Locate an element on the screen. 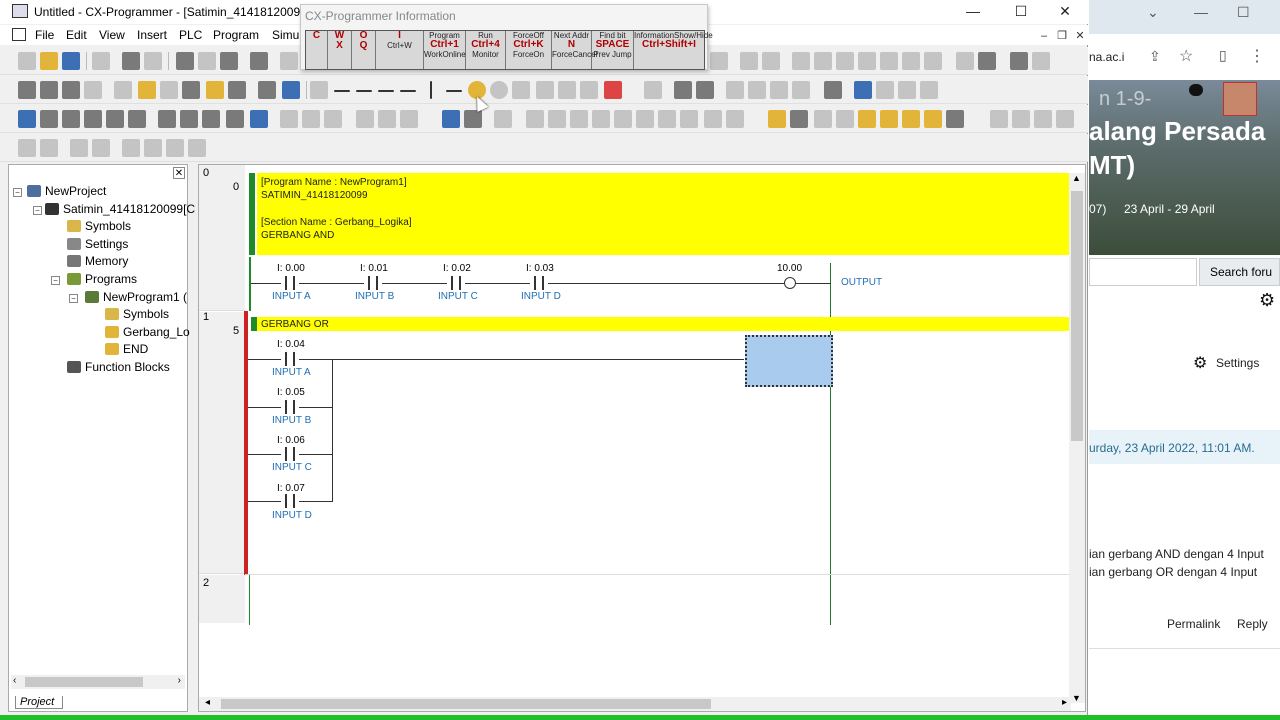 This screenshot has width=1280, height=720. plc-setup-icon is located at coordinates (211, 119).